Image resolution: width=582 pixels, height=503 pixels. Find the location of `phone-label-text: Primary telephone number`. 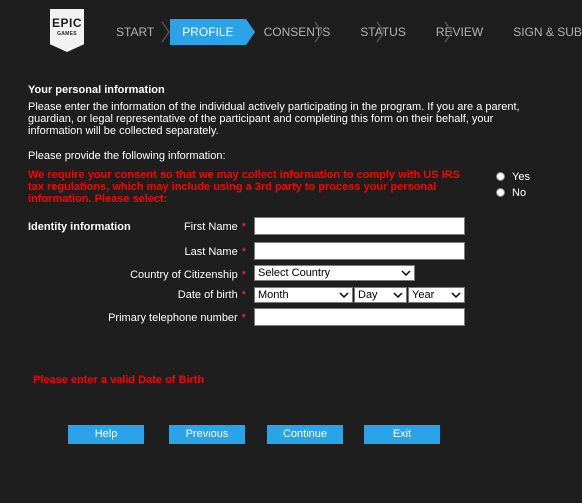

phone-label-text: Primary telephone number is located at coordinates (173, 318).